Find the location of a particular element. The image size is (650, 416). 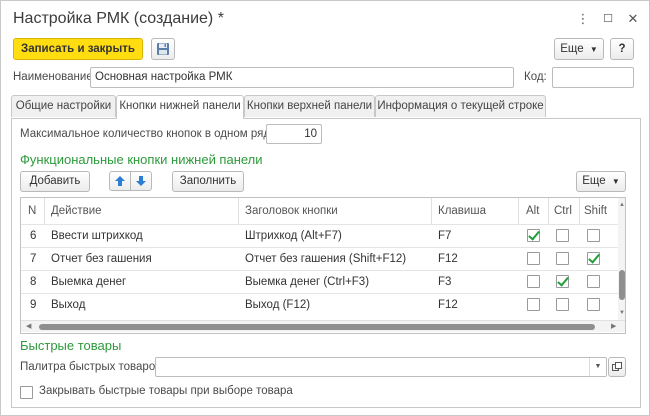

horizontal-scroll-thumb is located at coordinates (317, 327).